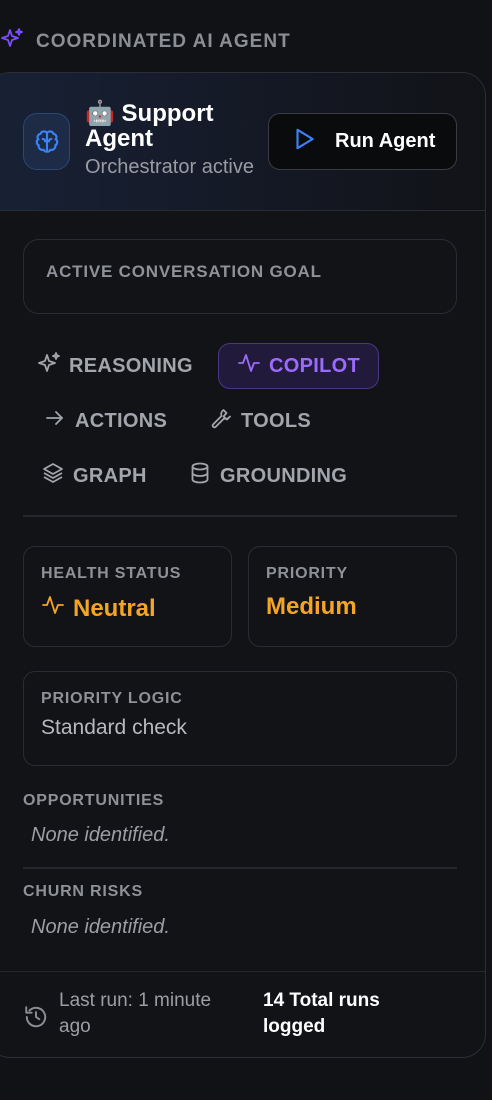  Describe the element at coordinates (112, 698) in the screenshot. I see `priority-logic-label: PRIORITY LOGIC` at that location.